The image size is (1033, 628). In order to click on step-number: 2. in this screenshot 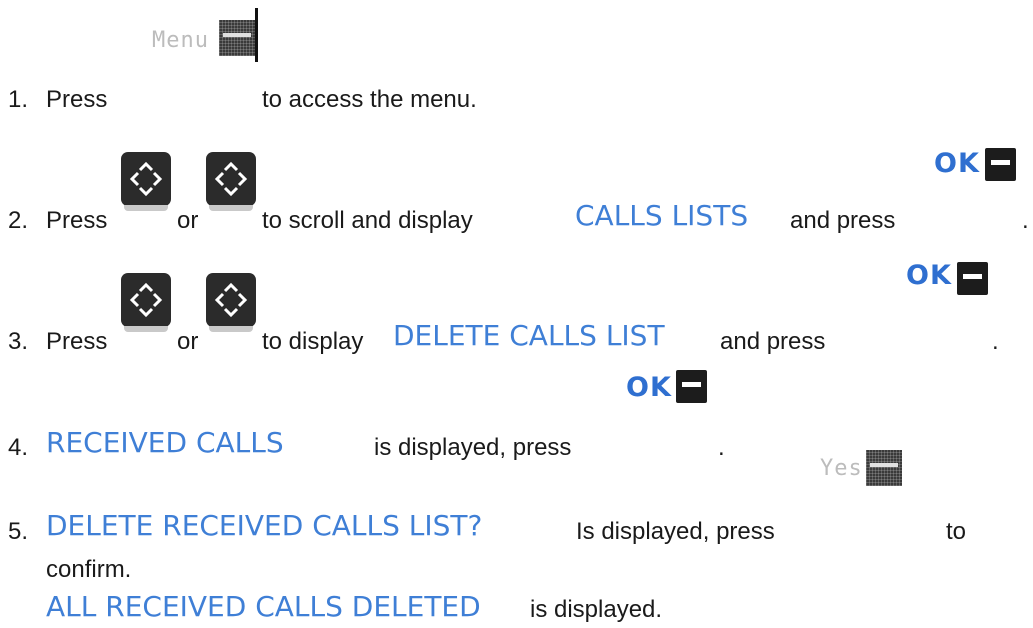, I will do `click(18, 220)`.